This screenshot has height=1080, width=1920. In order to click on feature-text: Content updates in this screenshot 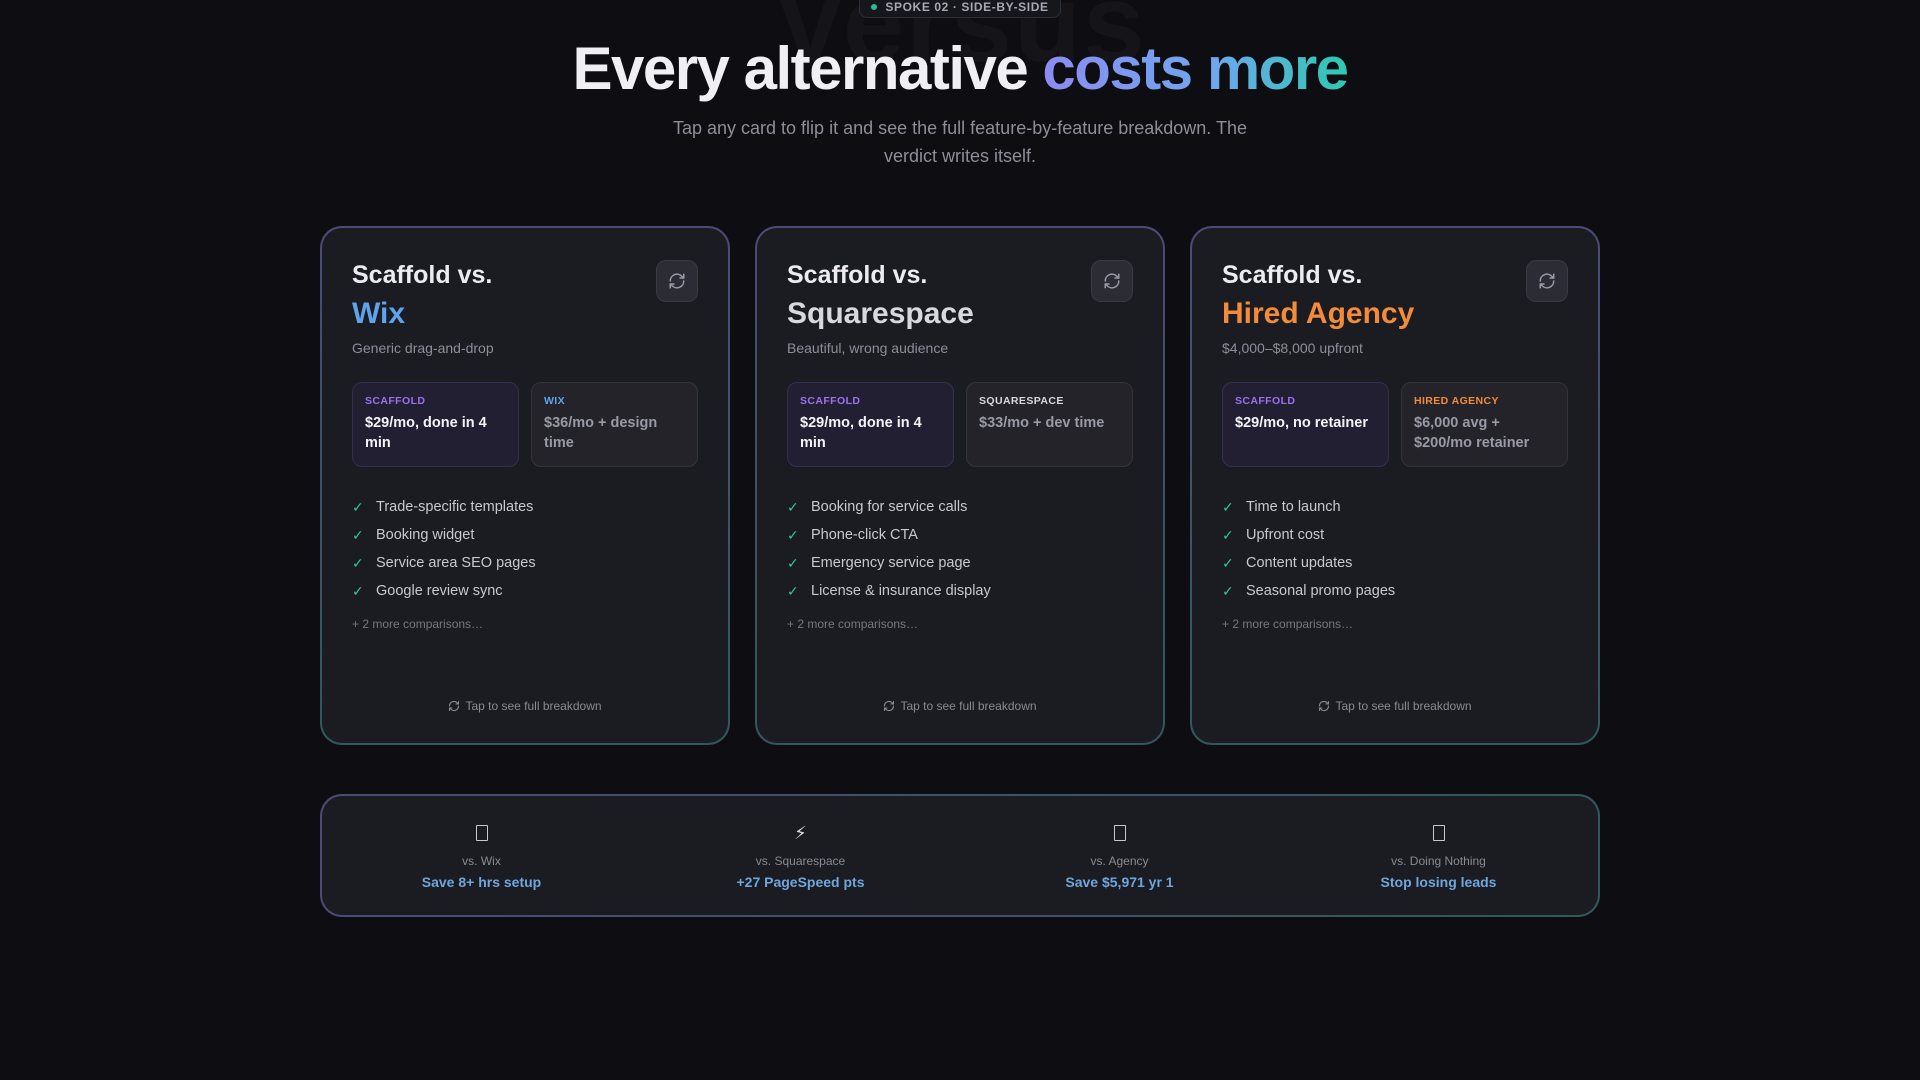, I will do `click(1299, 563)`.